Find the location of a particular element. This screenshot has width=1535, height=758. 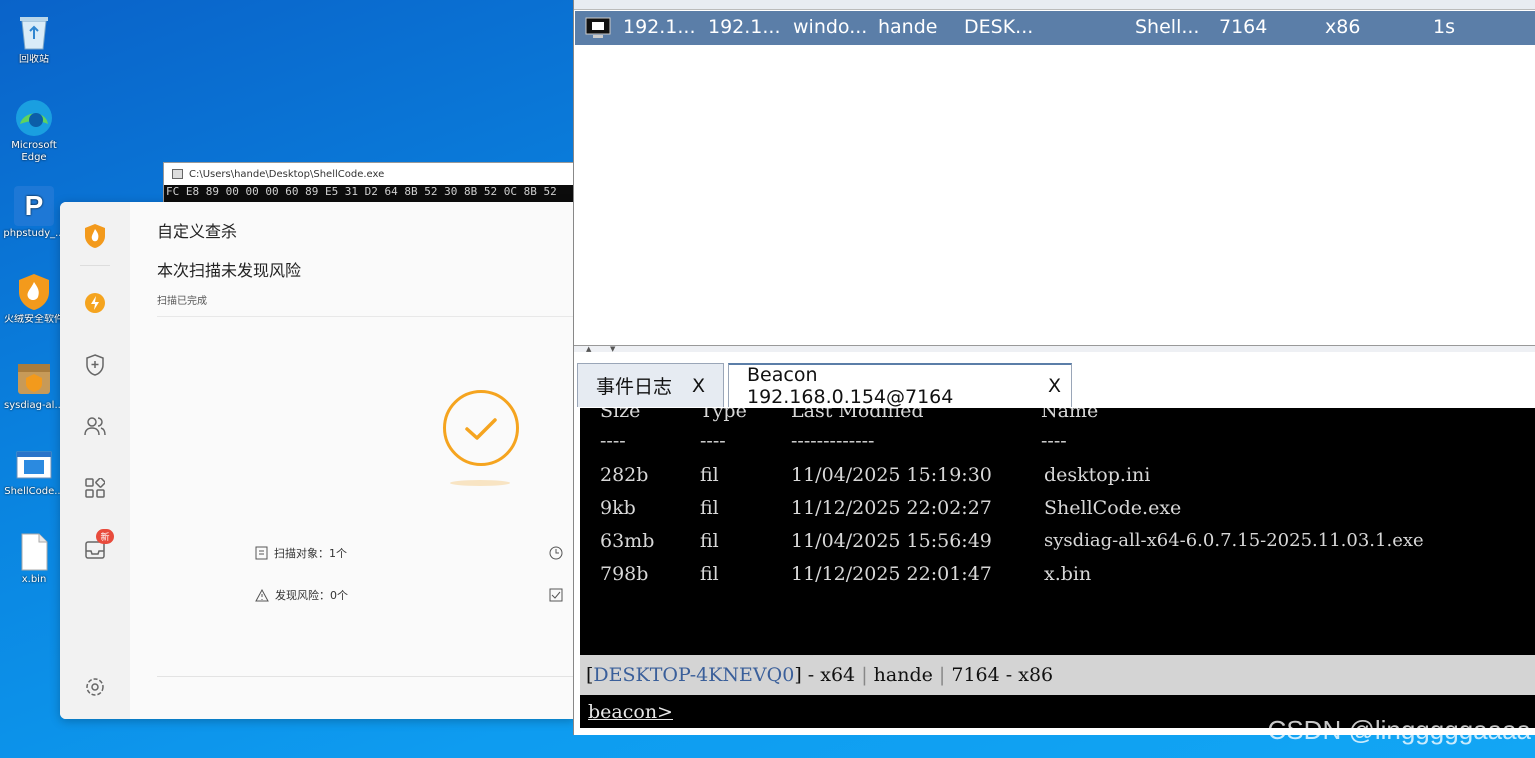

beacon-session-icon is located at coordinates (598, 30).